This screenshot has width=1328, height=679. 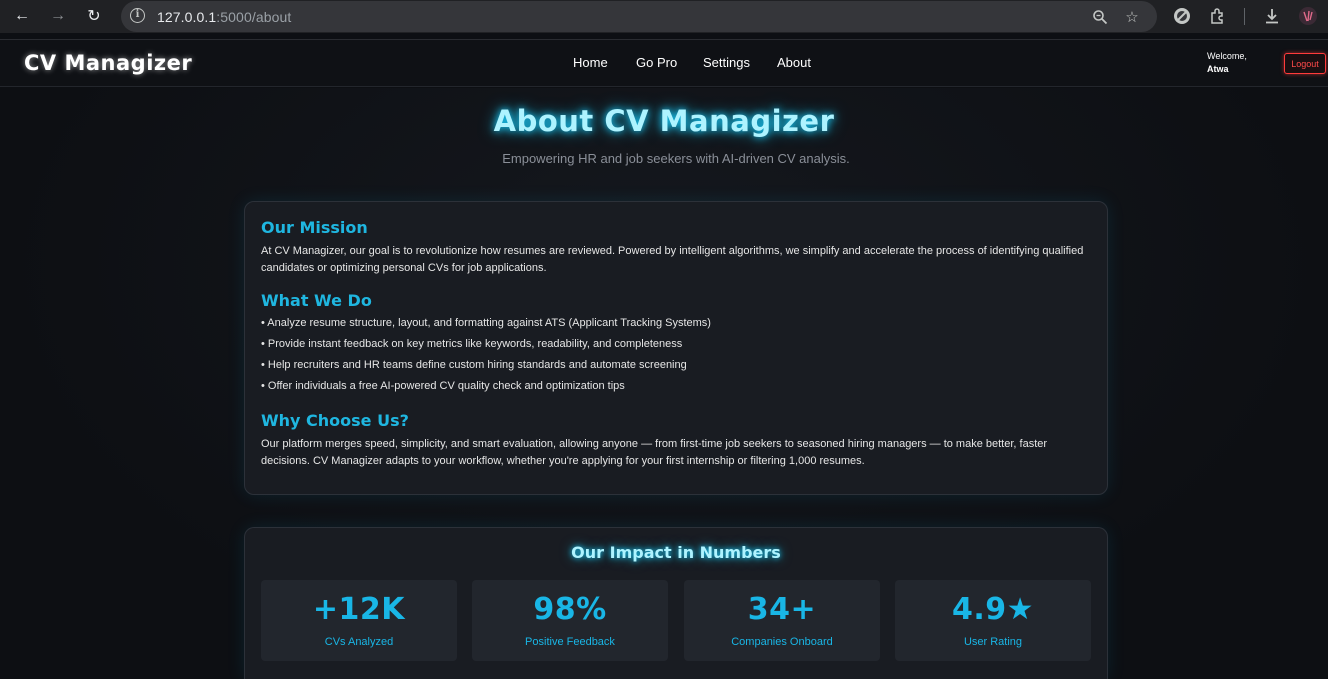 What do you see at coordinates (993, 609) in the screenshot?
I see `stat-value: 4.9★` at bounding box center [993, 609].